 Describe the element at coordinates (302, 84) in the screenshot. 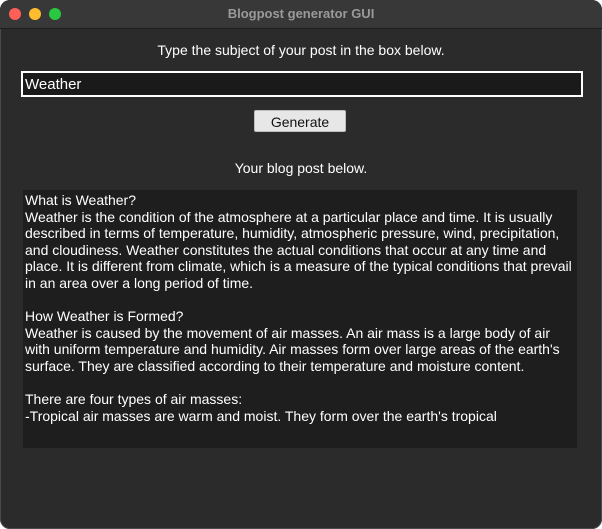

I see `subject-input` at that location.